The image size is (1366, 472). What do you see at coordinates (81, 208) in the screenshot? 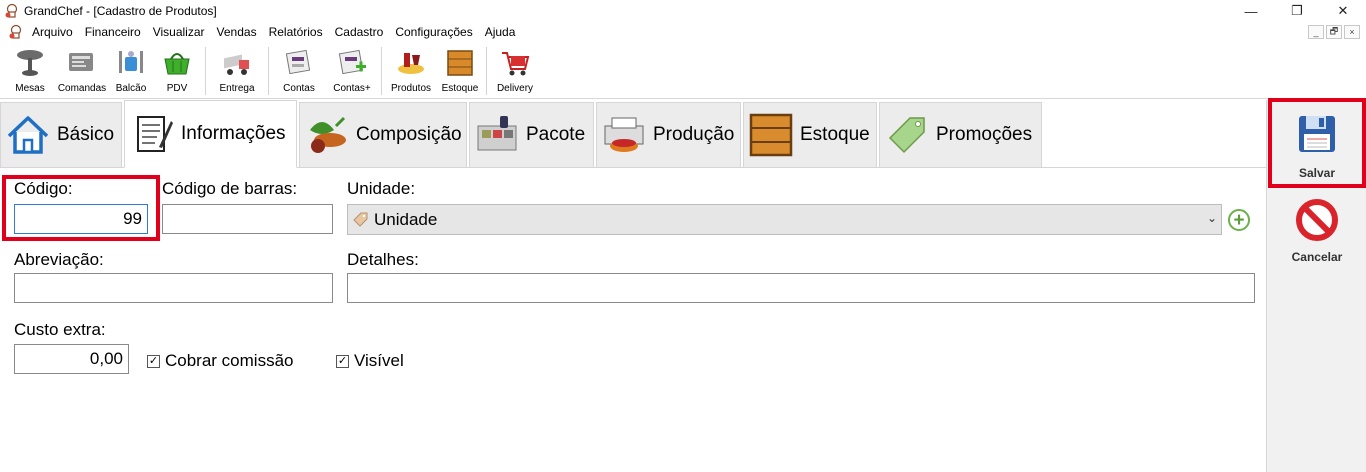
I see `codigo-highlight-box` at bounding box center [81, 208].